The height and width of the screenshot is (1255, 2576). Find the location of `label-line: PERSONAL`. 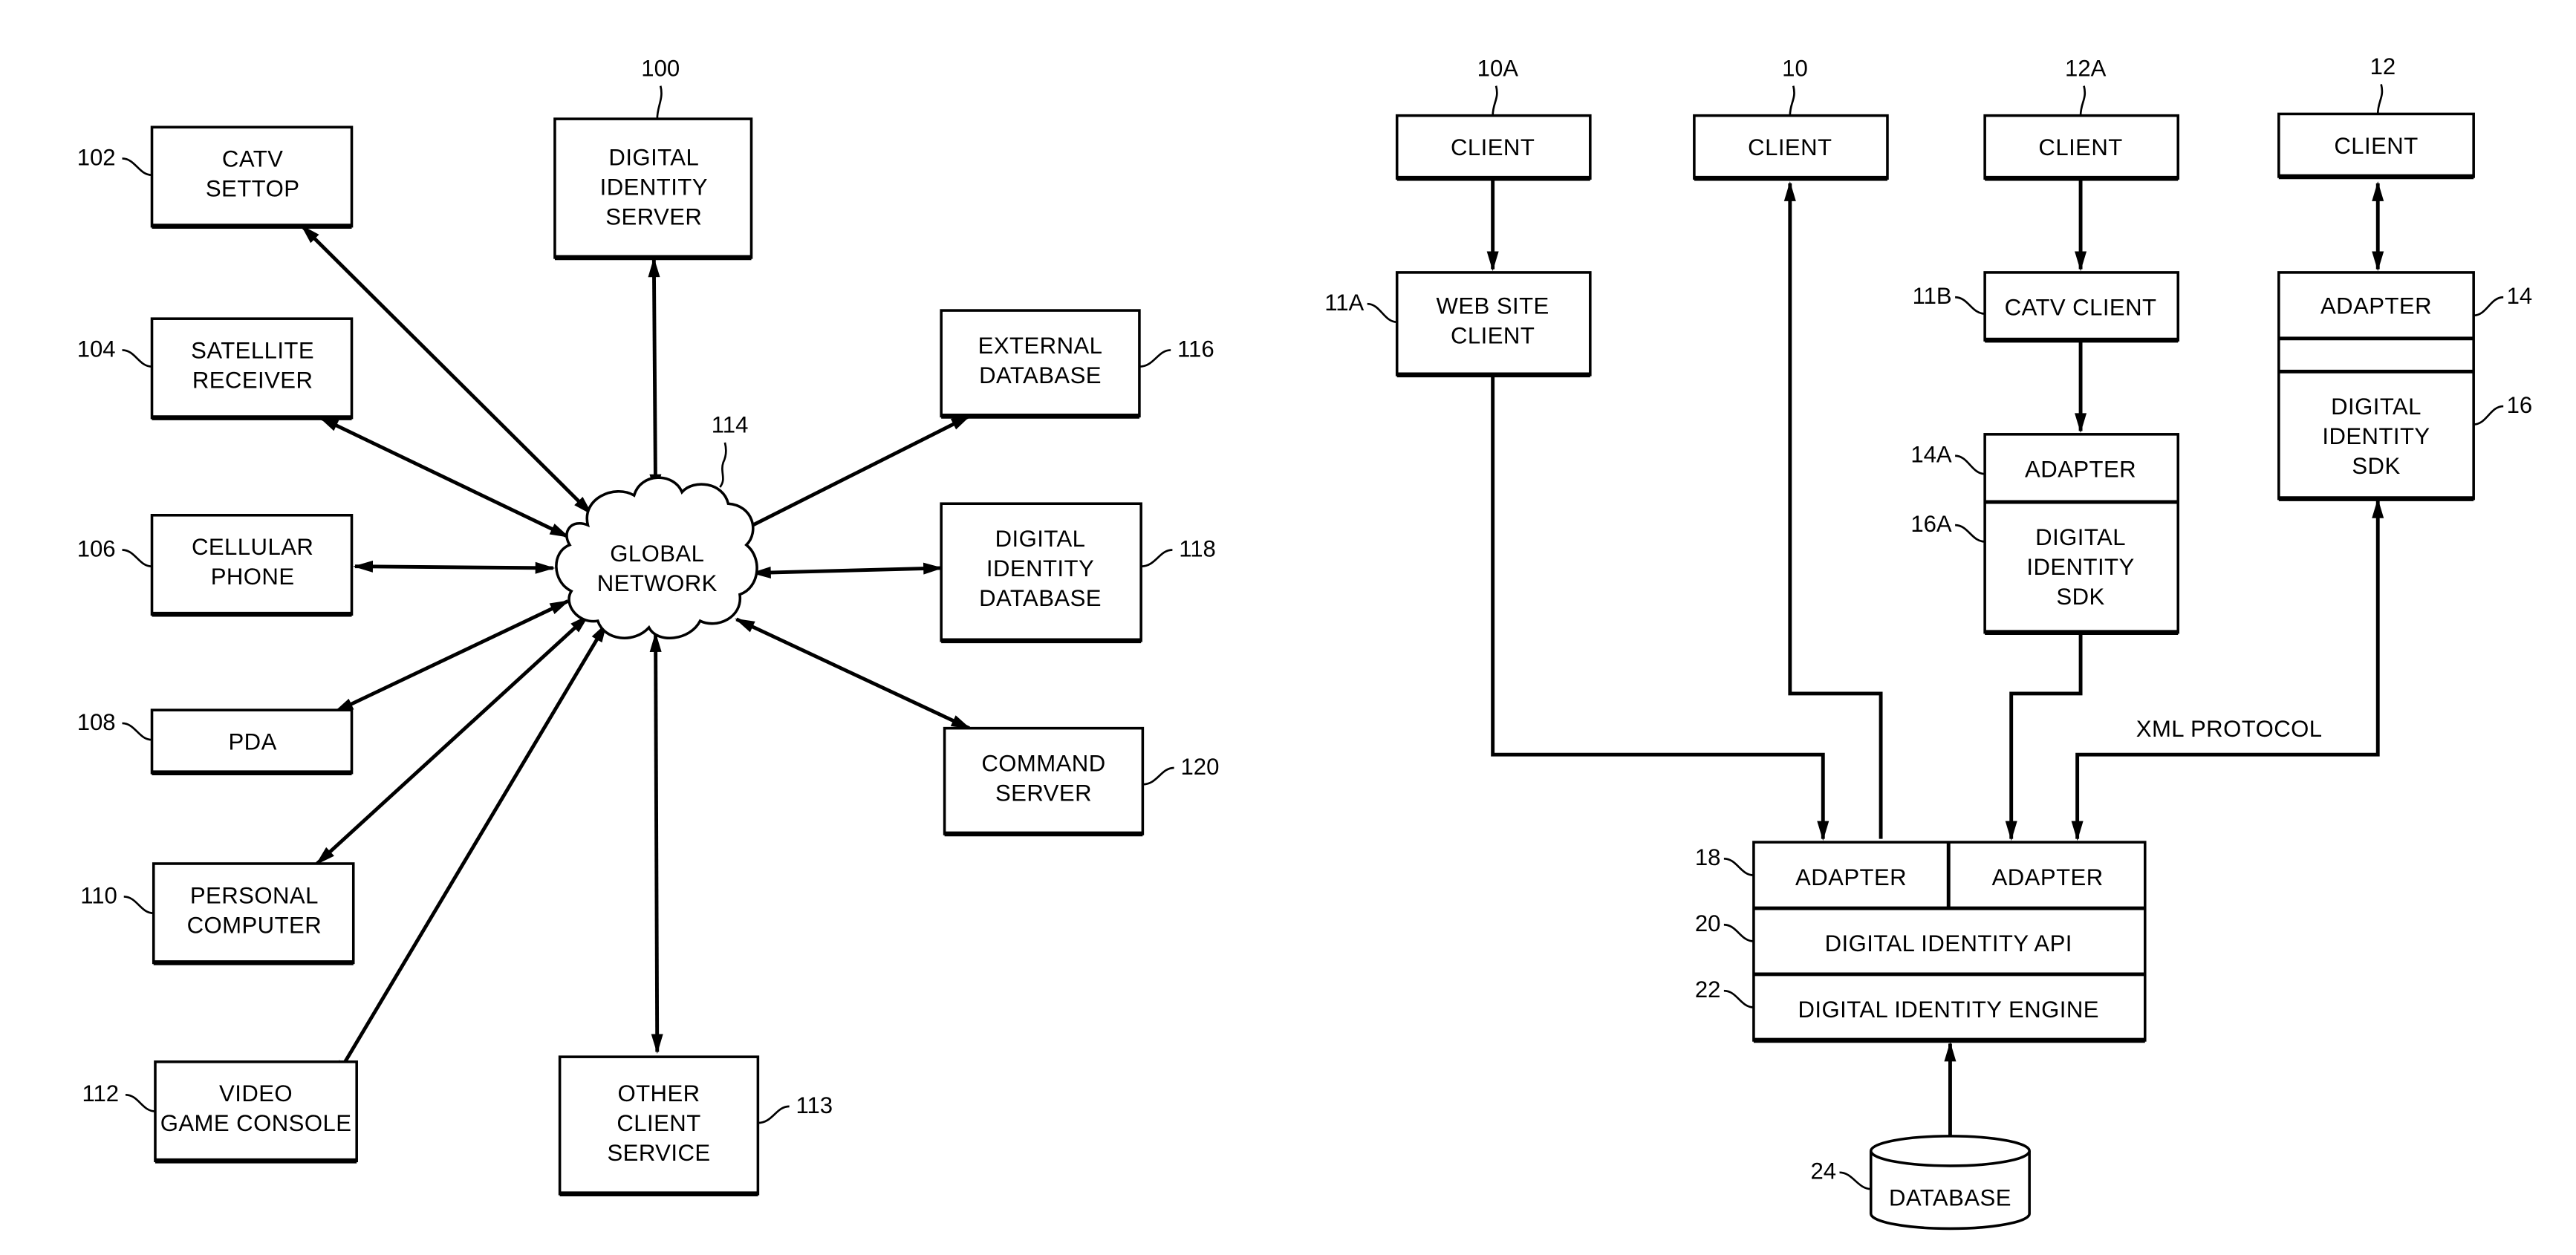

label-line: PERSONAL is located at coordinates (254, 895).